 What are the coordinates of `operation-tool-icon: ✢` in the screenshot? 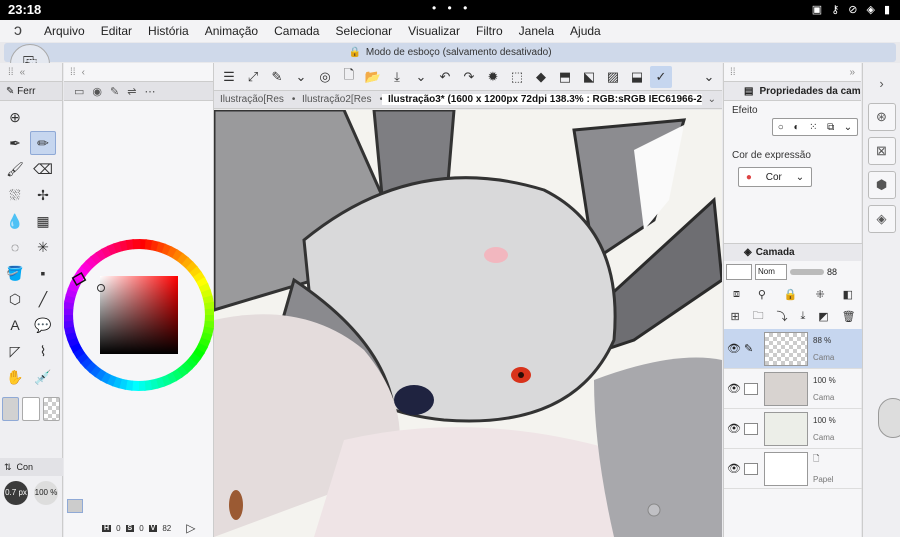 It's located at (43, 195).